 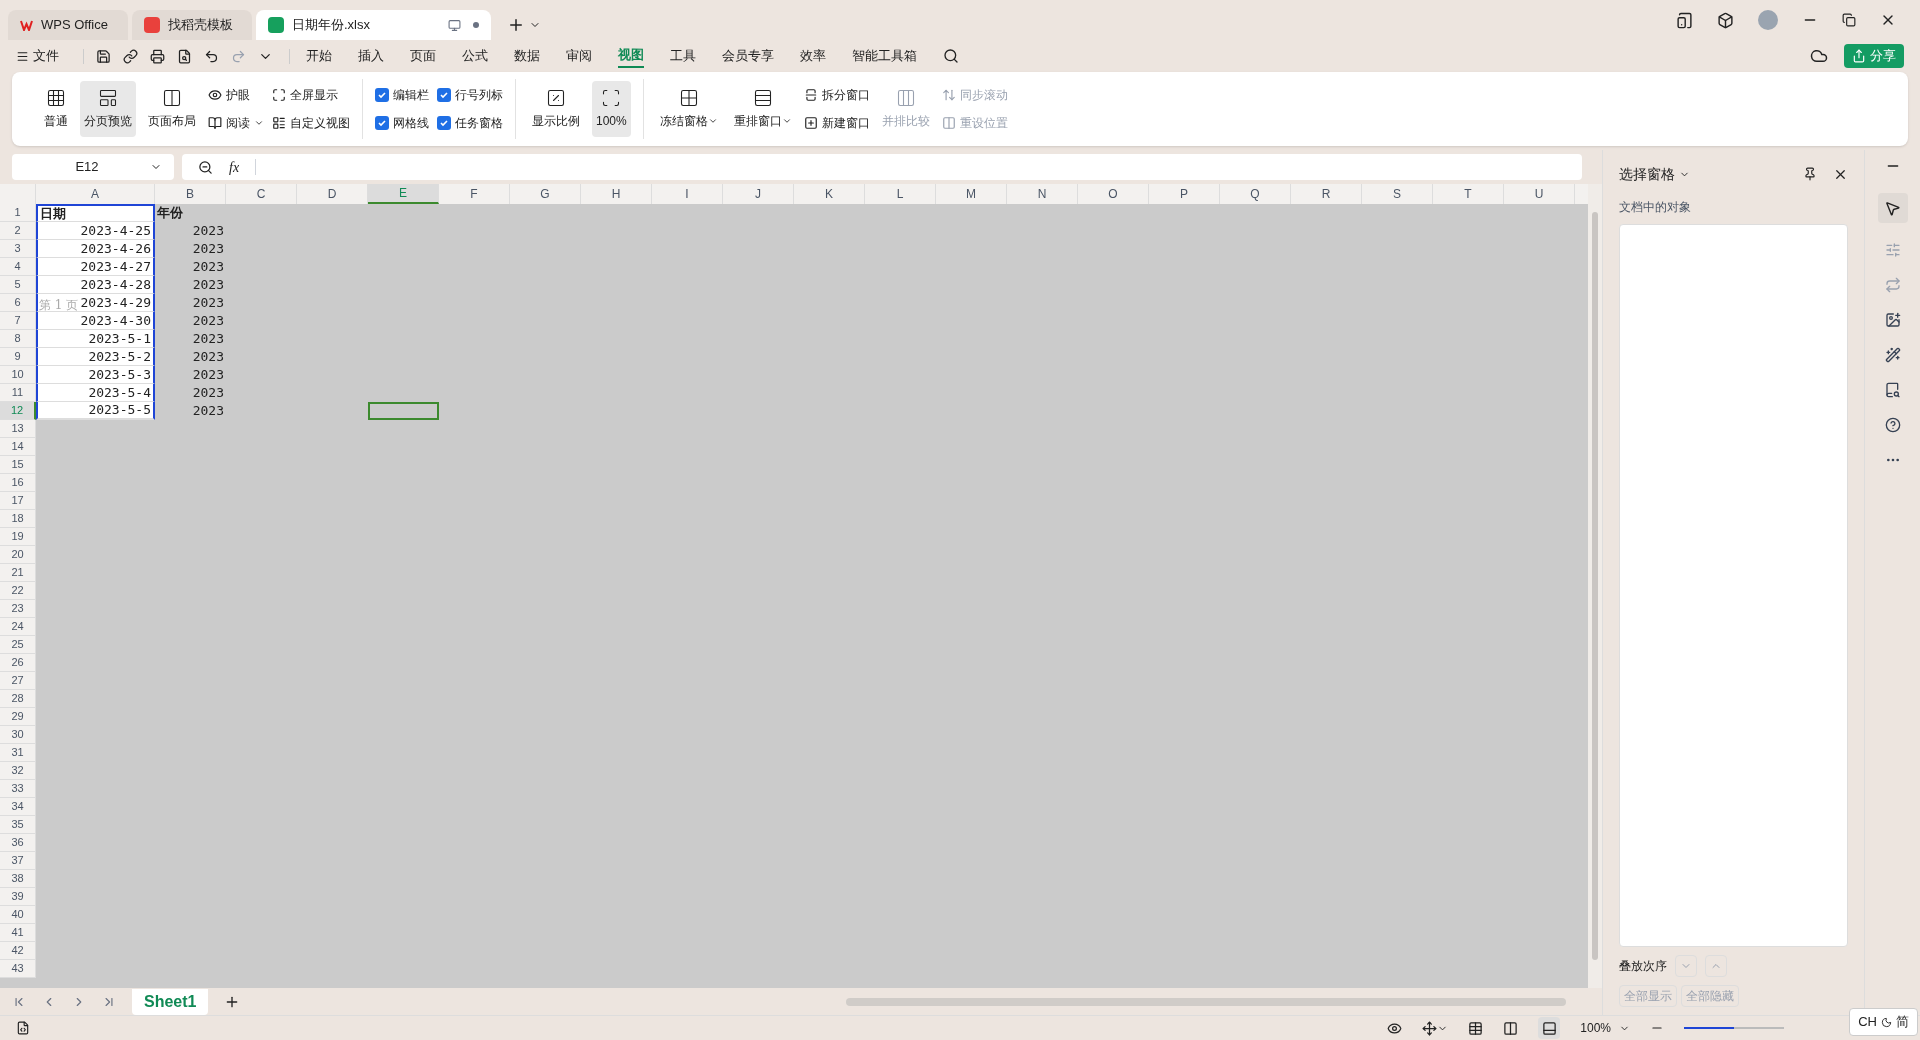 I want to click on book-search-icon, so click(x=1892, y=390).